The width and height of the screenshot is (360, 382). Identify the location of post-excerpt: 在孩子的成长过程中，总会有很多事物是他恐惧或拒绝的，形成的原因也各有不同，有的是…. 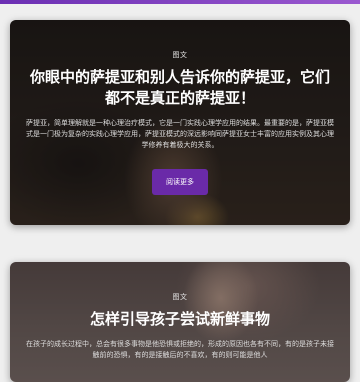
(180, 349).